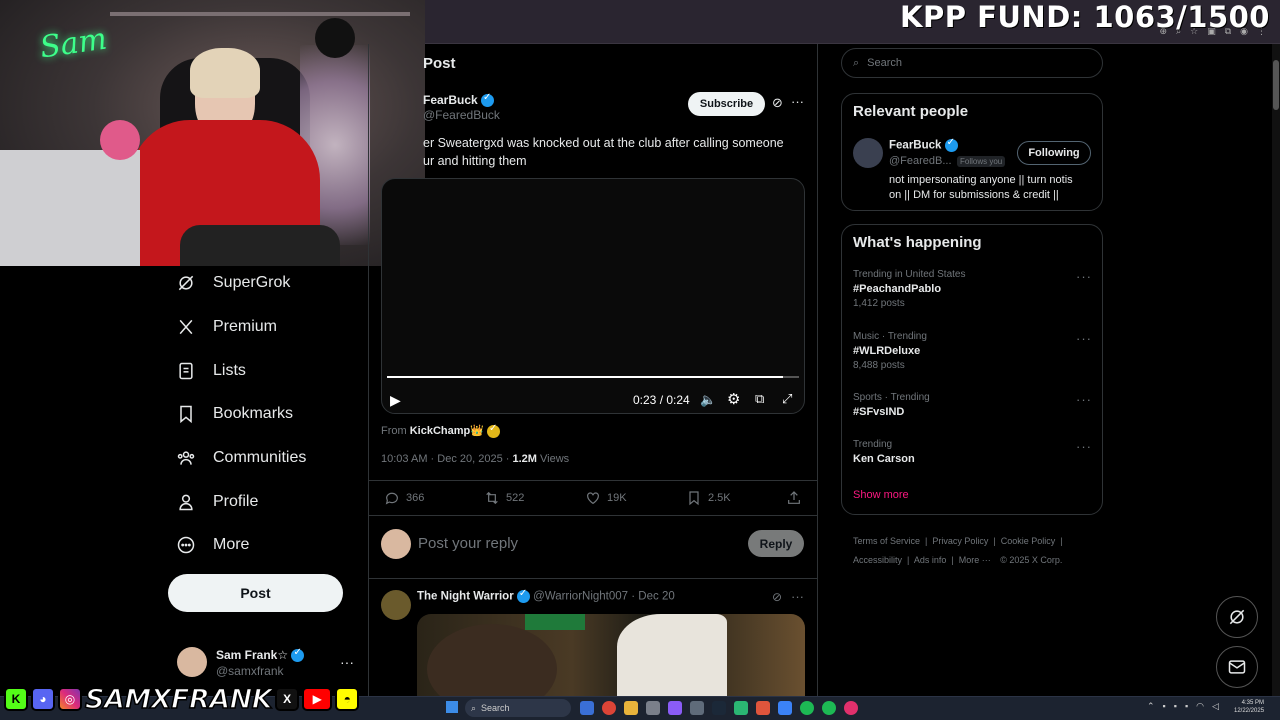 The image size is (1280, 720). I want to click on grok-float-button, so click(1237, 617).